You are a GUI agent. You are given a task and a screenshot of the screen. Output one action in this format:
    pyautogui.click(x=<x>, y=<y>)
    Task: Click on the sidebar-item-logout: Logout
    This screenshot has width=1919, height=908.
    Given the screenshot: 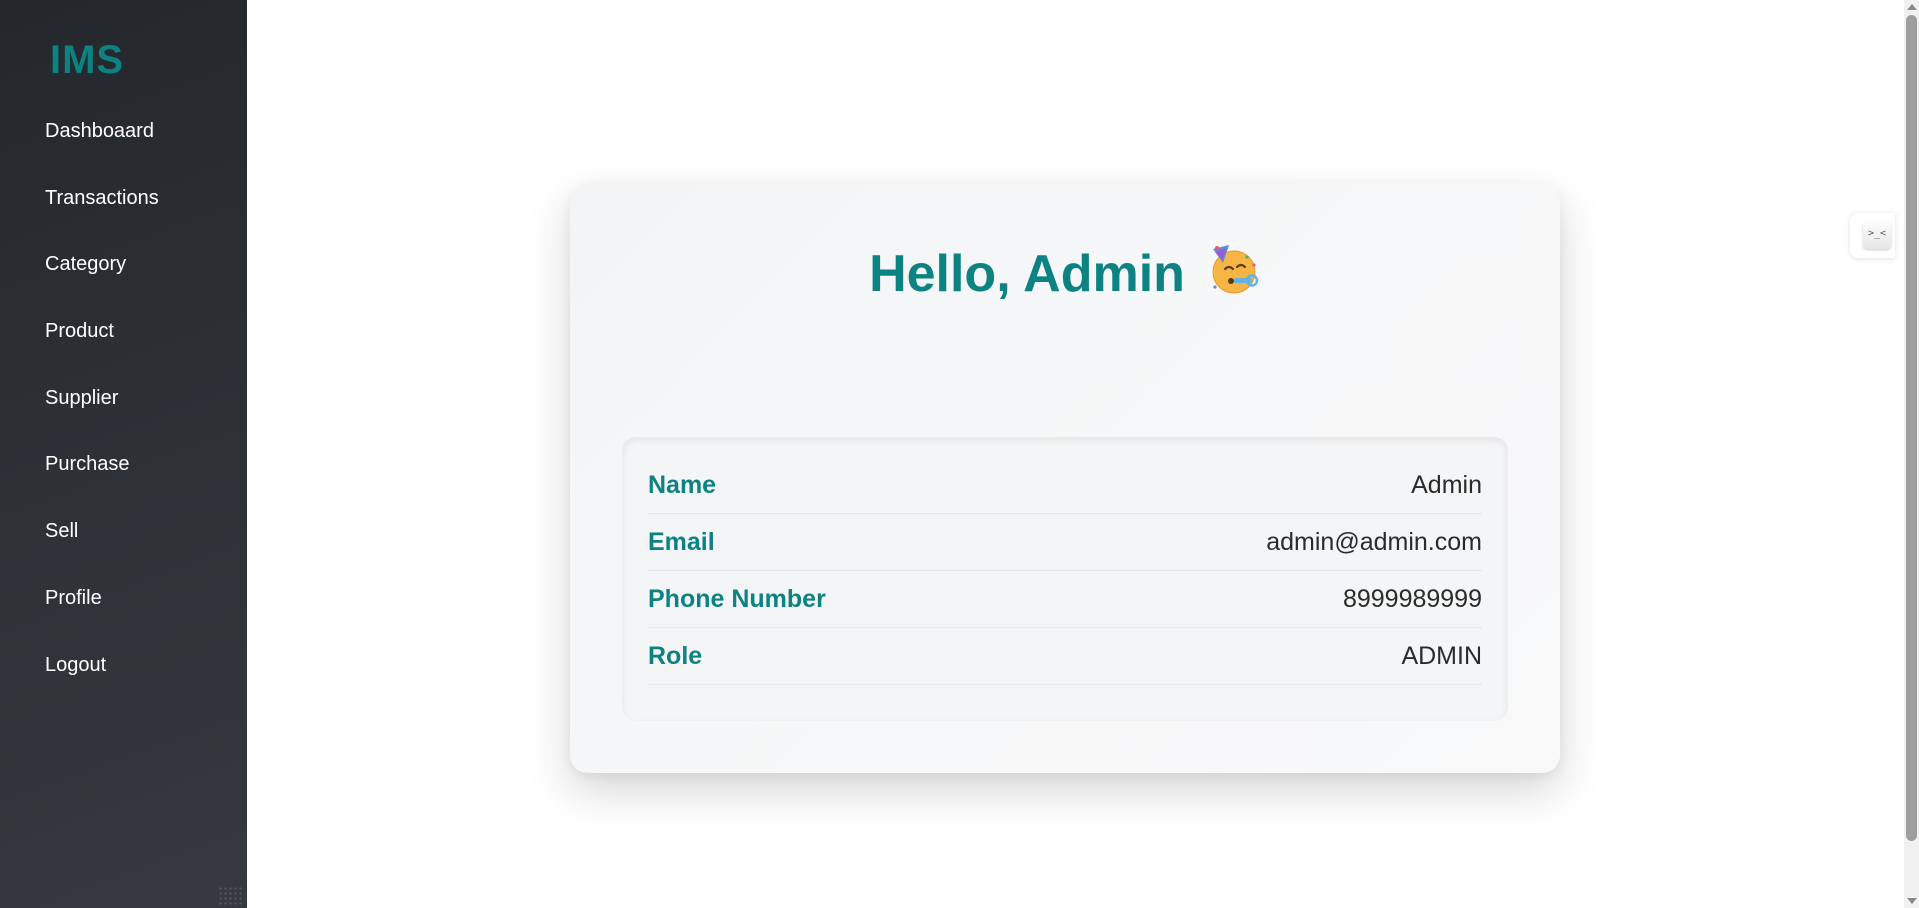 What is the action you would take?
    pyautogui.click(x=123, y=673)
    